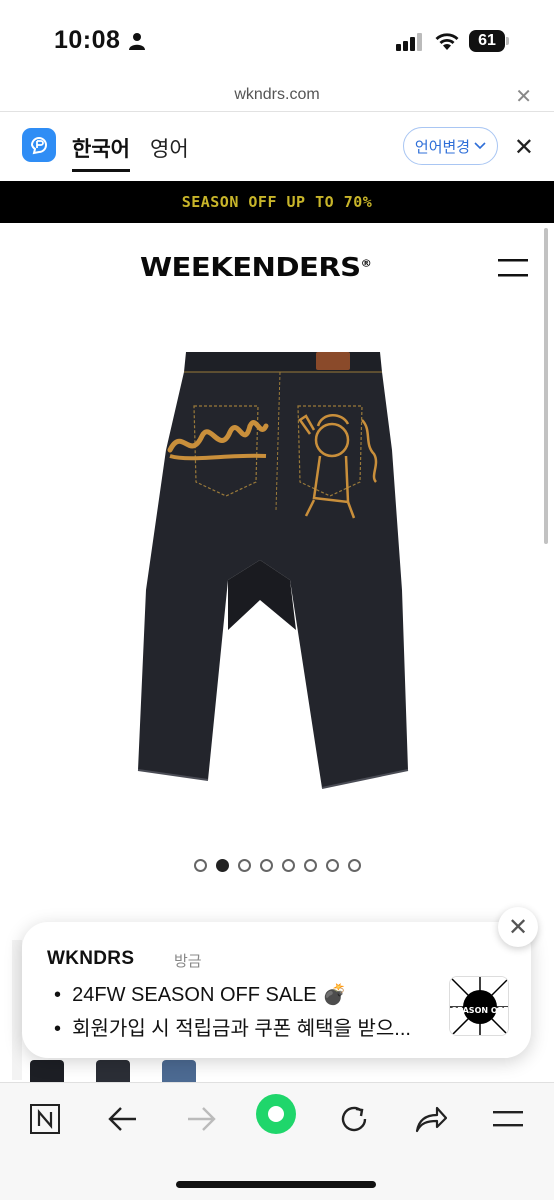  Describe the element at coordinates (487, 41) in the screenshot. I see `battery-indicator: 61` at that location.